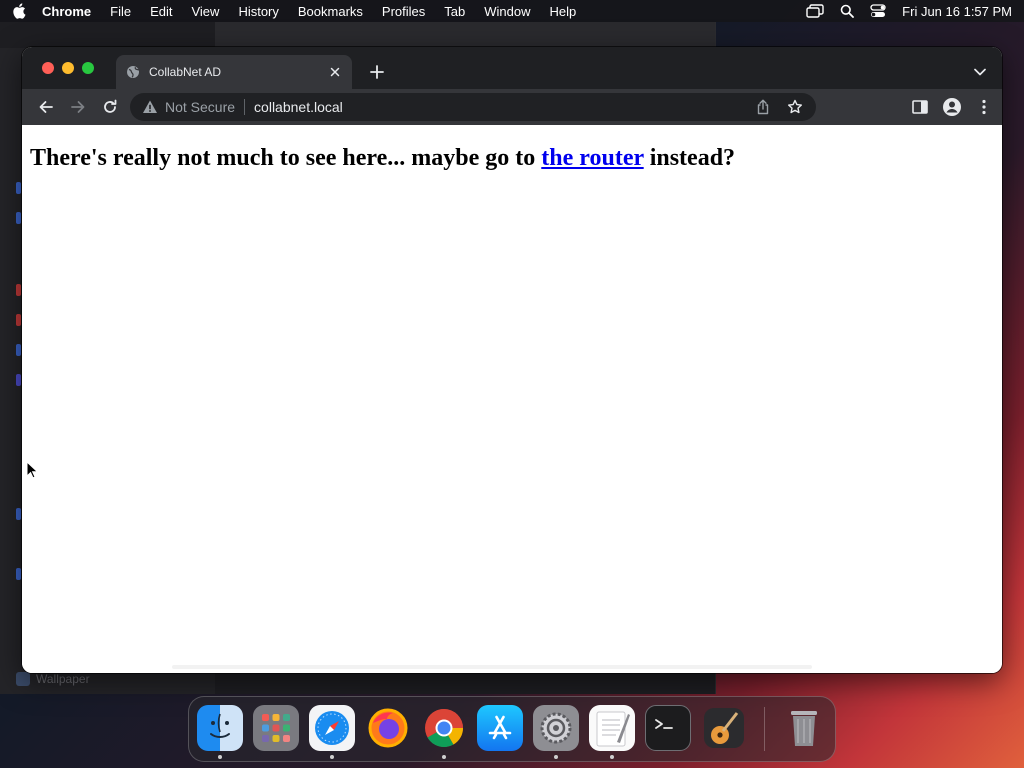 The width and height of the screenshot is (1024, 768). What do you see at coordinates (185, 72) in the screenshot?
I see `tab-title: CollabNet AD` at bounding box center [185, 72].